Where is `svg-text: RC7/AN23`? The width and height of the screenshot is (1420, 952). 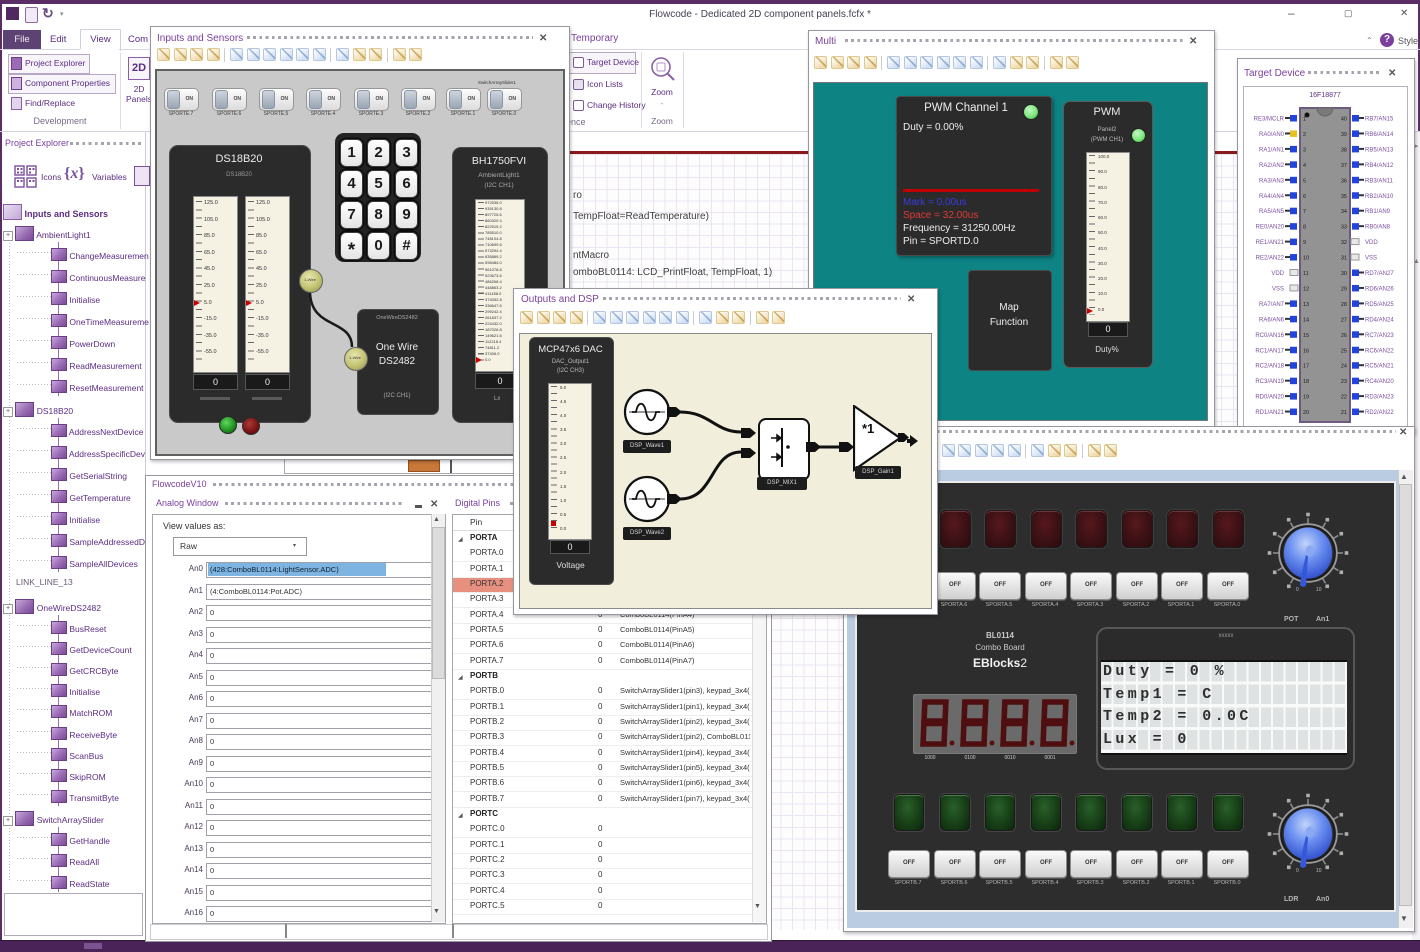 svg-text: RC7/AN23 is located at coordinates (1379, 336).